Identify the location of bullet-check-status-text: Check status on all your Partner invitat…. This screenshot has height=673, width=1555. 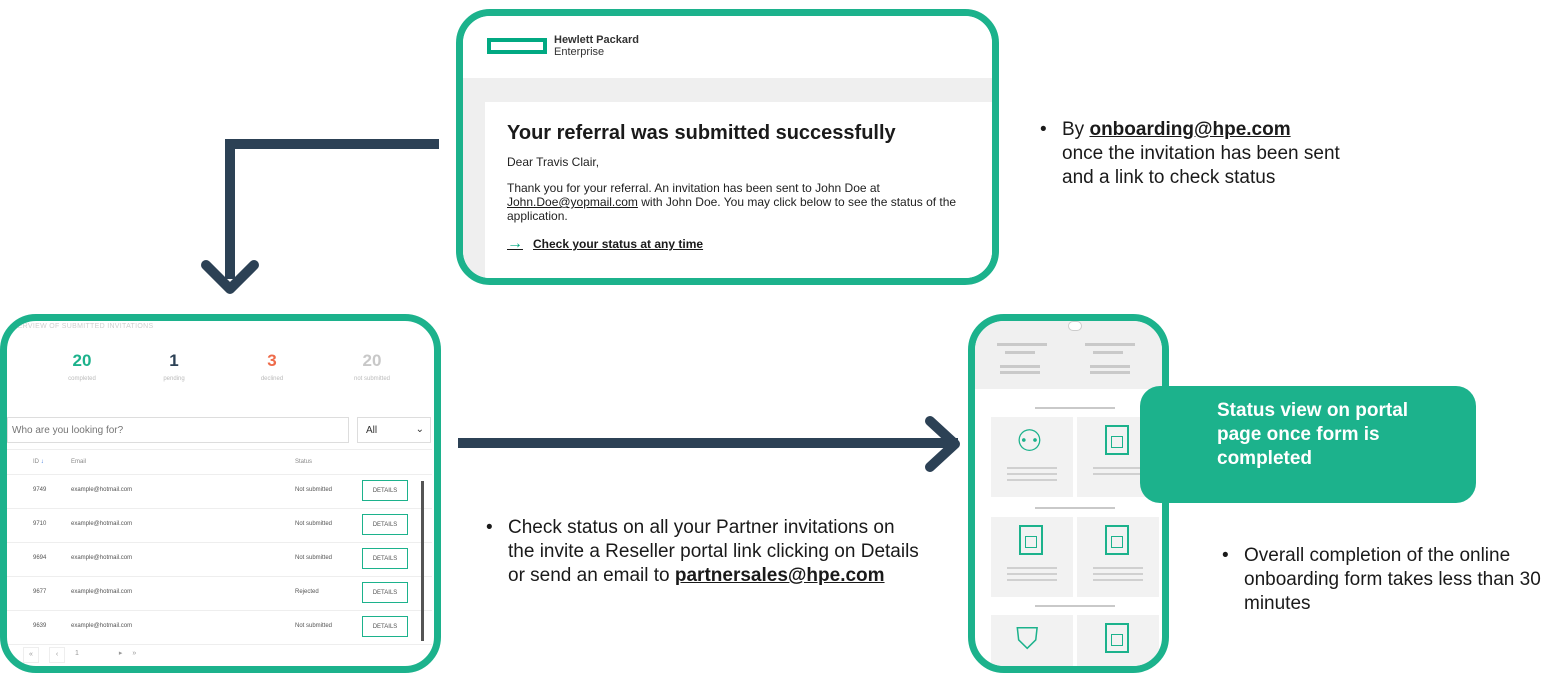
(706, 552).